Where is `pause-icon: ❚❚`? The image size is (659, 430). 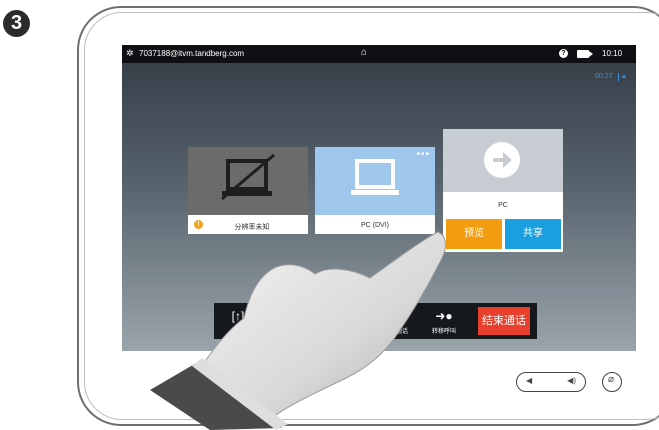
pause-icon: ❚❚ is located at coordinates (396, 316).